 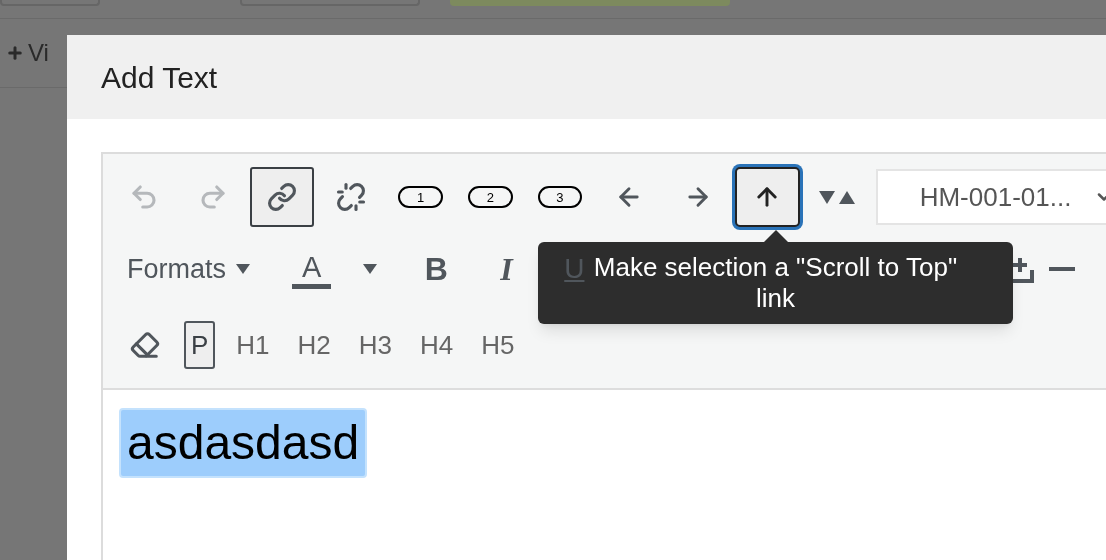 What do you see at coordinates (436, 269) in the screenshot?
I see `bold-button: B` at bounding box center [436, 269].